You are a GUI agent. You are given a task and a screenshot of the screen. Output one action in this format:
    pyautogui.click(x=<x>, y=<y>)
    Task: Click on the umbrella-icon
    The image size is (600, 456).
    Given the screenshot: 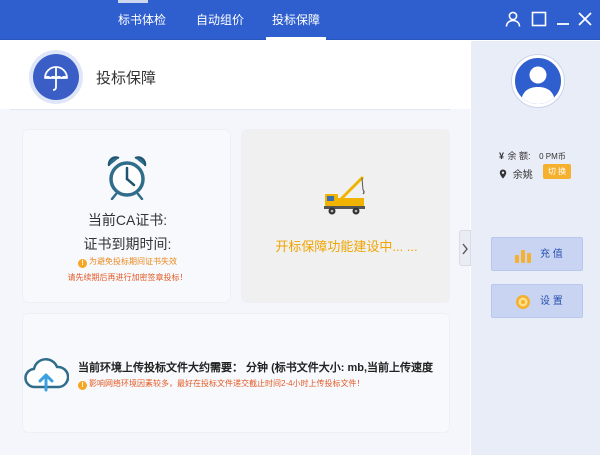 What is the action you would take?
    pyautogui.click(x=56, y=77)
    